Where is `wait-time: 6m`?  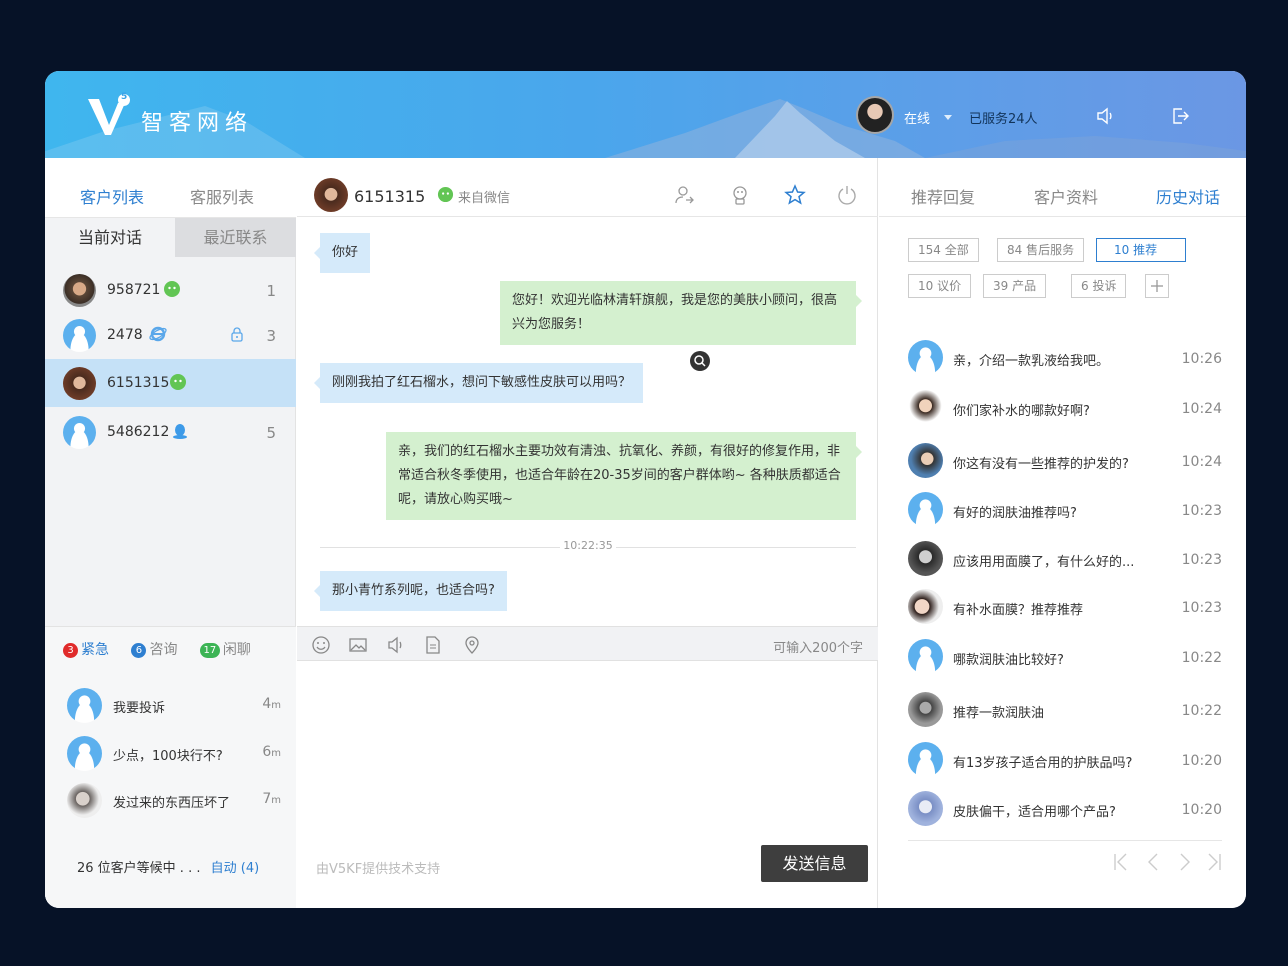
wait-time: 6m is located at coordinates (271, 752).